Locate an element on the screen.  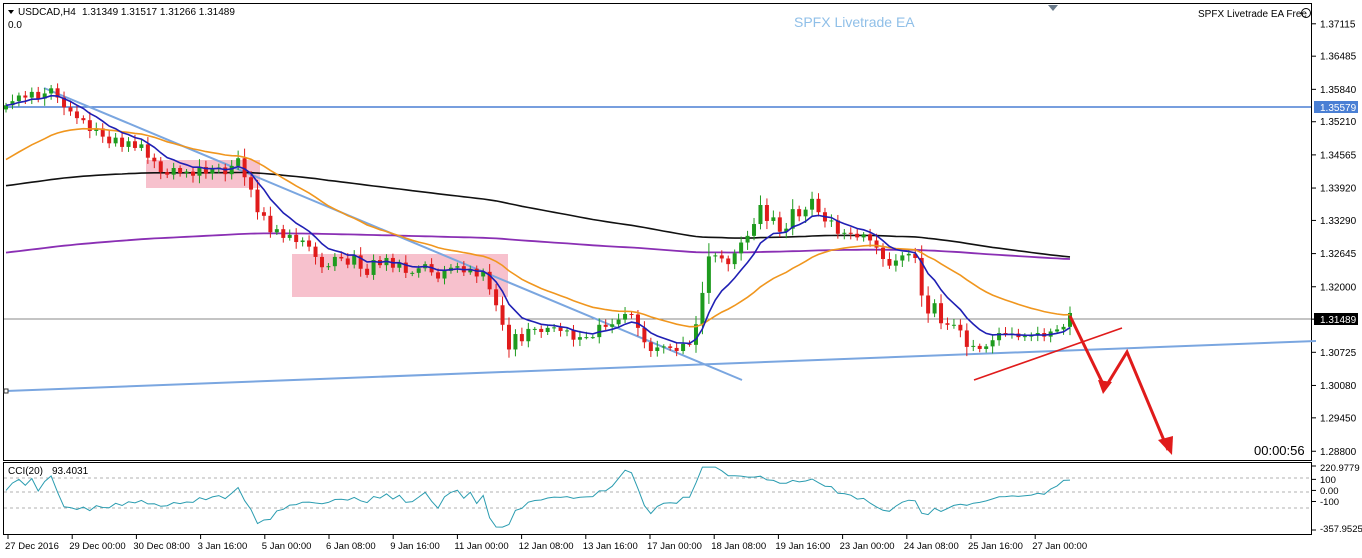
cci-label: CCI(20) is located at coordinates (25, 471).